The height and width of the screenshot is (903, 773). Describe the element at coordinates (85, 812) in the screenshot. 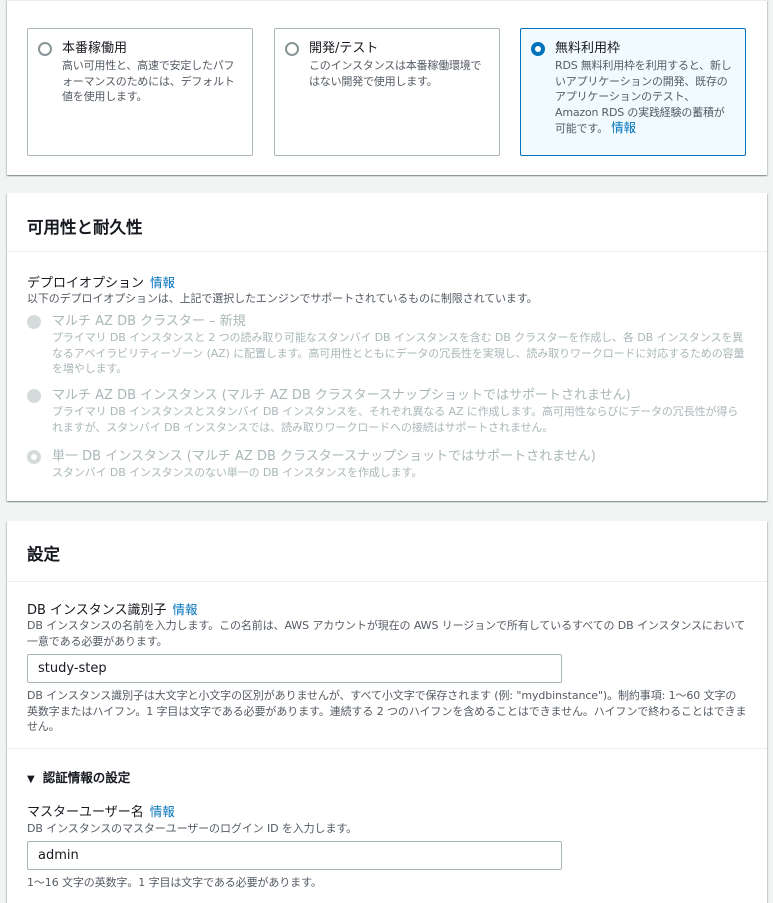

I see `master-username-label-text: マスターユーザー名` at that location.